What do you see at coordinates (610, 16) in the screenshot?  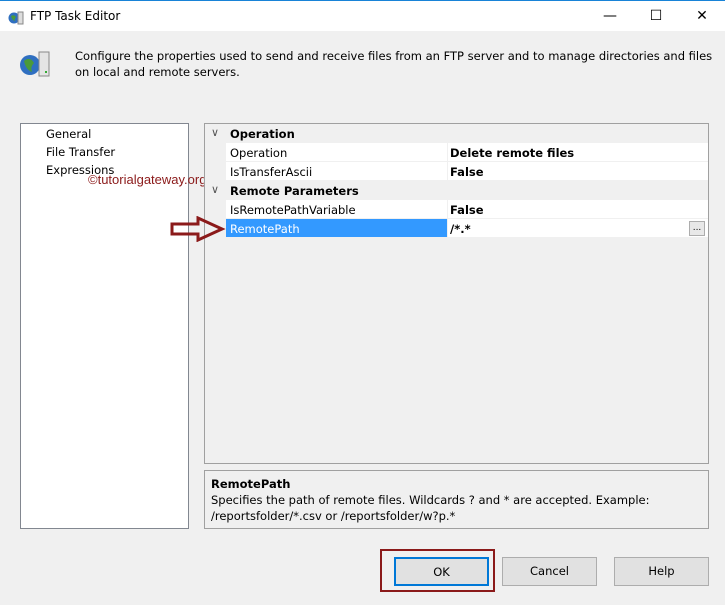 I see `minimize-button: —` at bounding box center [610, 16].